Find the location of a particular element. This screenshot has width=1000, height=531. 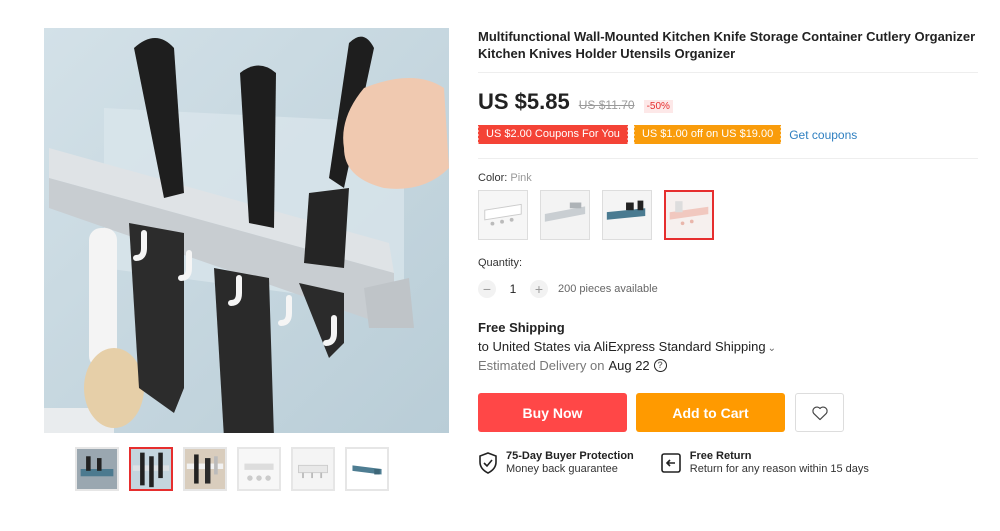

quantity-stepper: − 1 + 200 pieces available is located at coordinates (728, 289).